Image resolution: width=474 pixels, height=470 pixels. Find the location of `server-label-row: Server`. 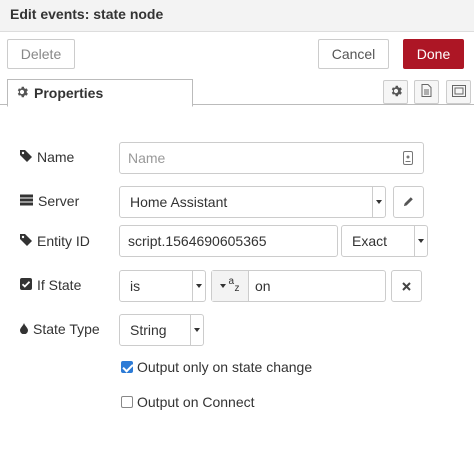

server-label-row: Server is located at coordinates (49, 201).